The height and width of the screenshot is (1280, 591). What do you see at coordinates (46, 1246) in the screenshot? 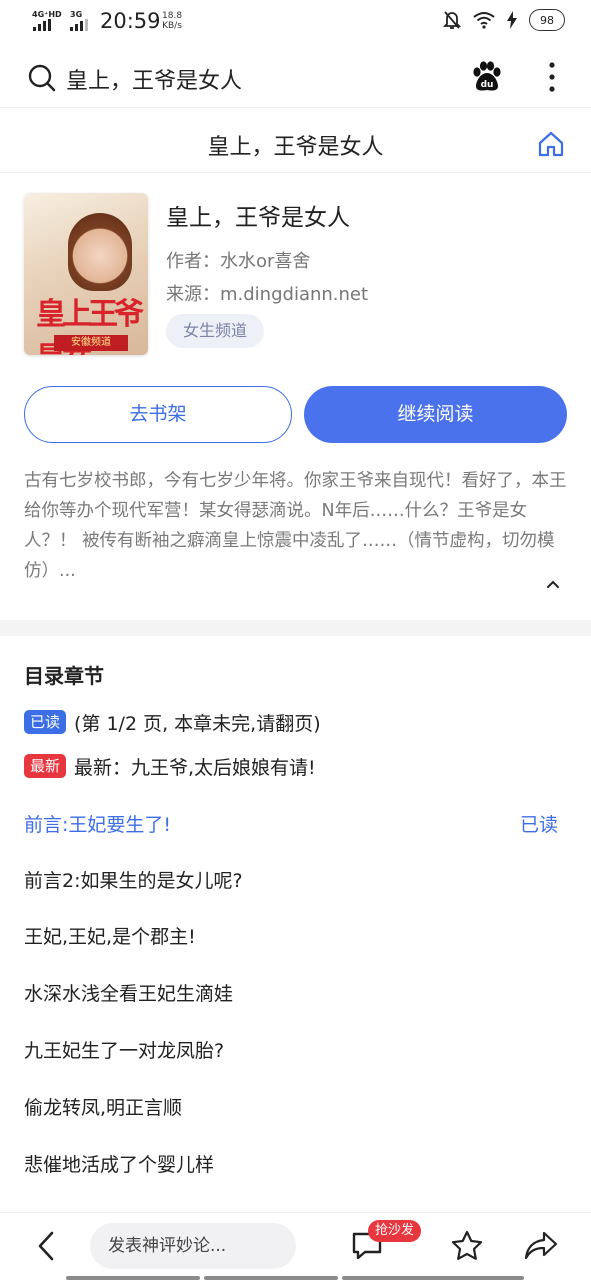
I see `back-arrow-icon` at bounding box center [46, 1246].